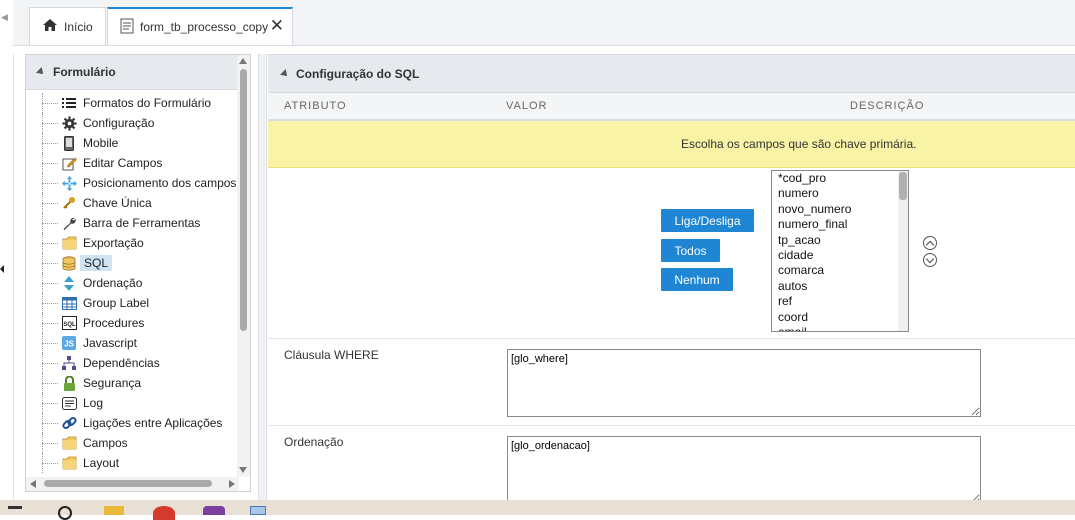  Describe the element at coordinates (358, 73) in the screenshot. I see `page-title: Configuração do SQL` at that location.